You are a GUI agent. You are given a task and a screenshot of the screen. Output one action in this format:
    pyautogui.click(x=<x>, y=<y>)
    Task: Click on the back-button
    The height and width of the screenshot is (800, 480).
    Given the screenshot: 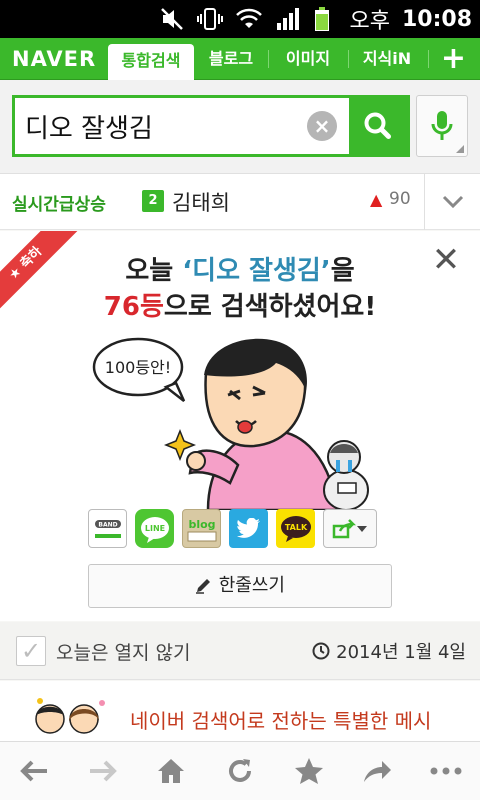 What is the action you would take?
    pyautogui.click(x=34, y=771)
    